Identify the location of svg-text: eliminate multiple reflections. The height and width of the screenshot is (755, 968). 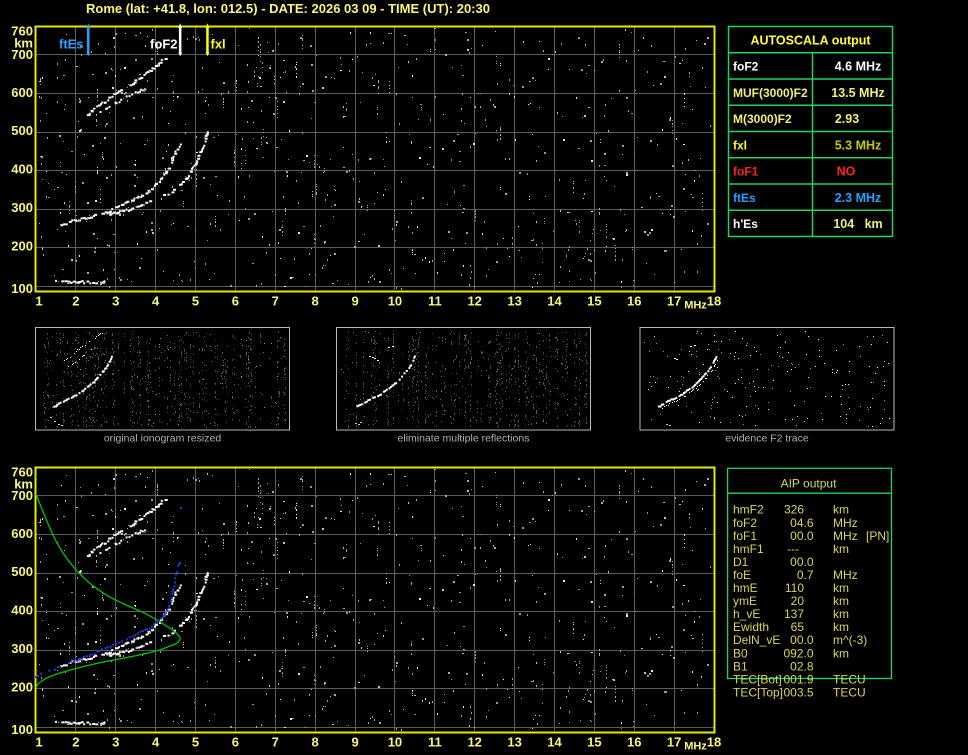
(464, 439).